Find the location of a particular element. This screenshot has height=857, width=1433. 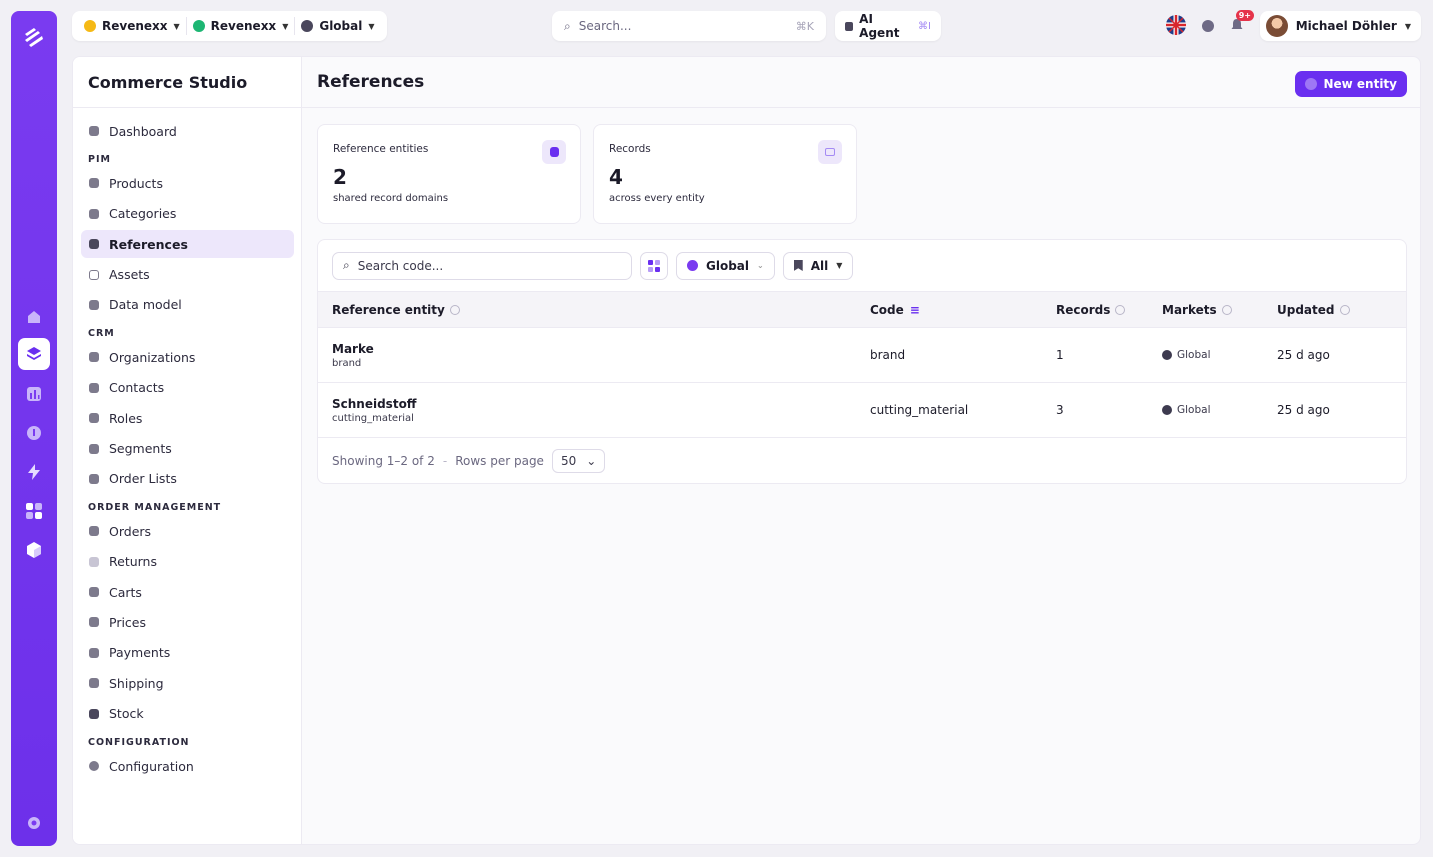

cube-icon is located at coordinates (34, 550).